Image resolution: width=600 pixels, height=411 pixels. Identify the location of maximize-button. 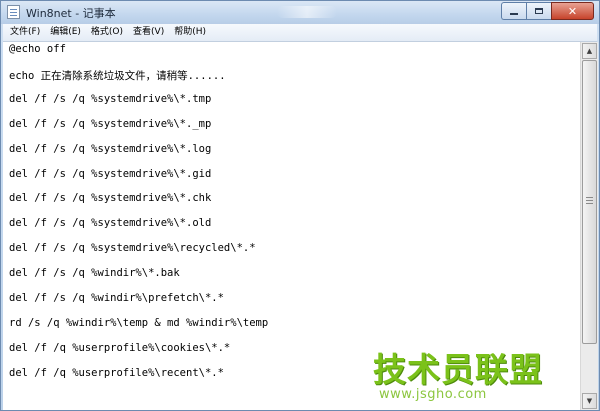
(538, 11).